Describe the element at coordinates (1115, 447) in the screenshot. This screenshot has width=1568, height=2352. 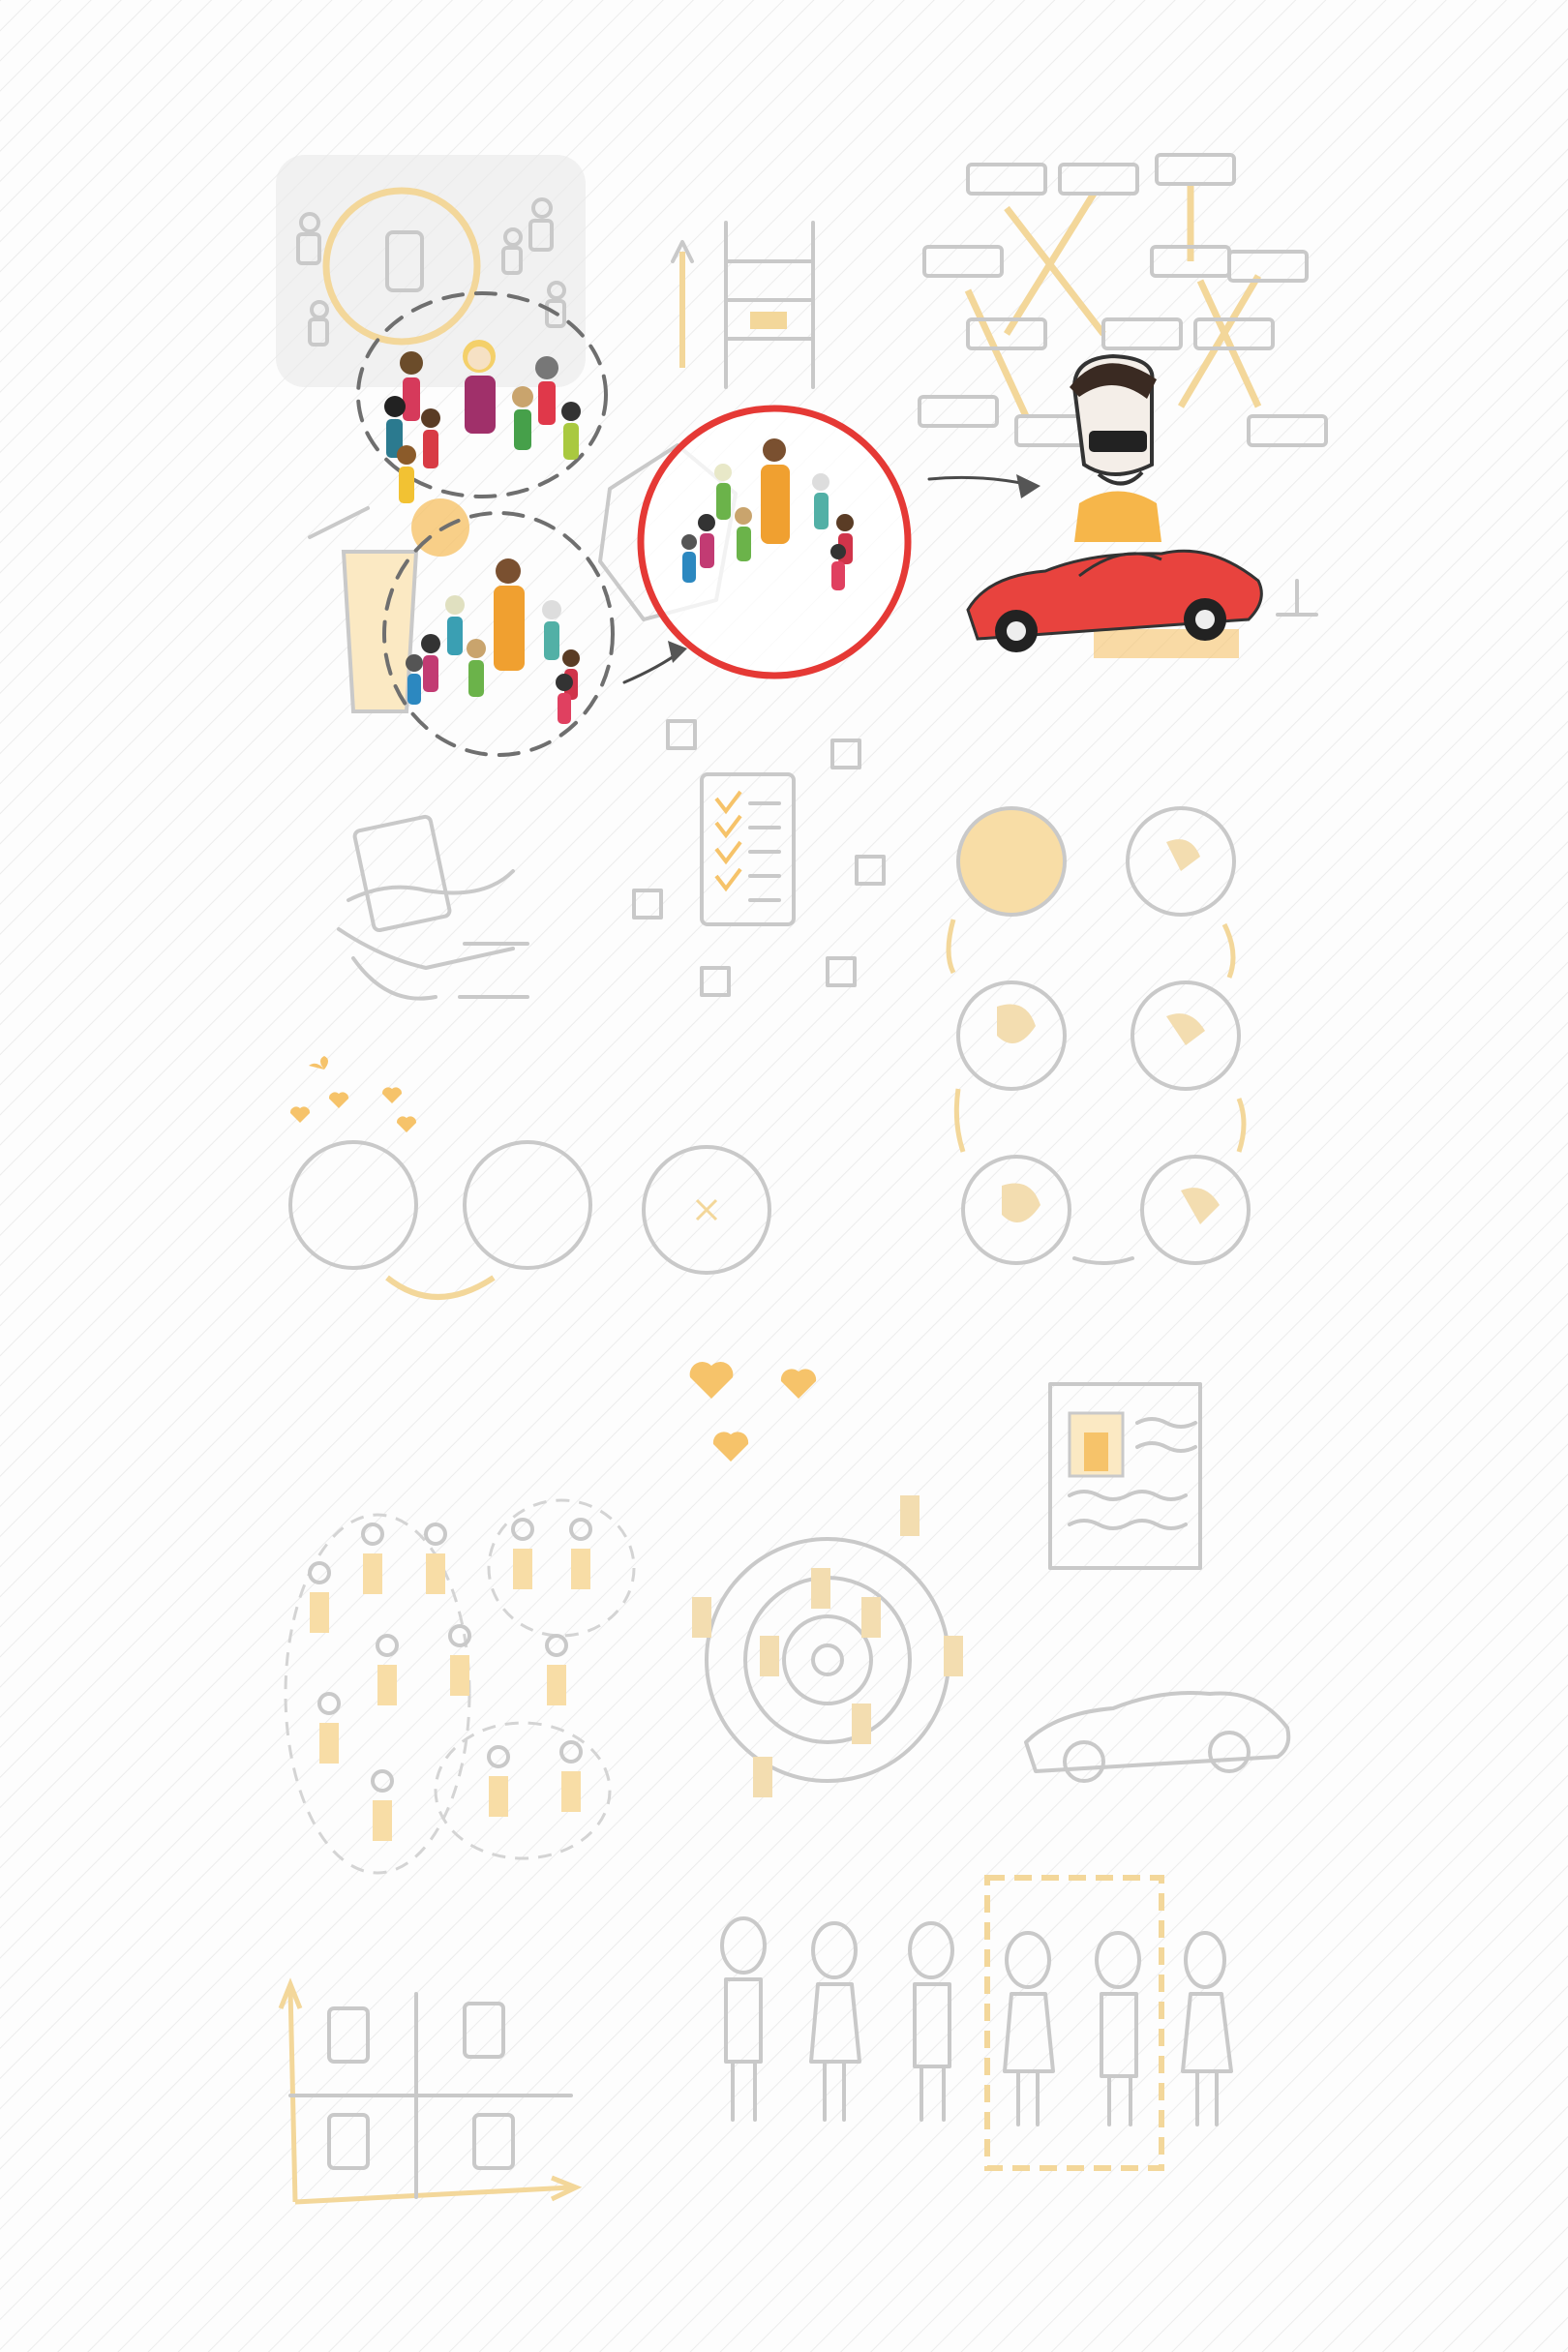
I see `businessman-icon` at that location.